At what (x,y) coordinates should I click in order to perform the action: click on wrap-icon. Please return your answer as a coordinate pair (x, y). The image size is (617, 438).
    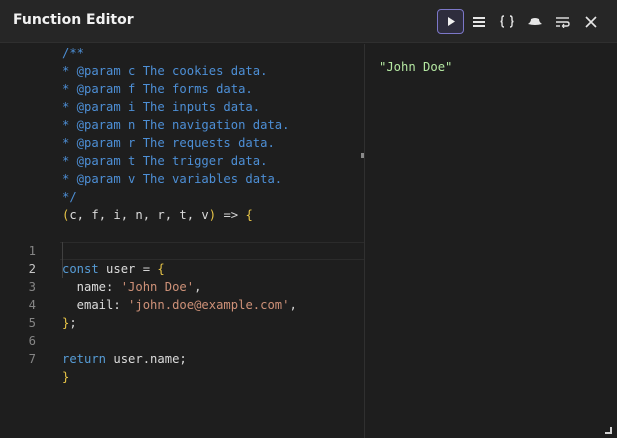
    Looking at the image, I should click on (562, 22).